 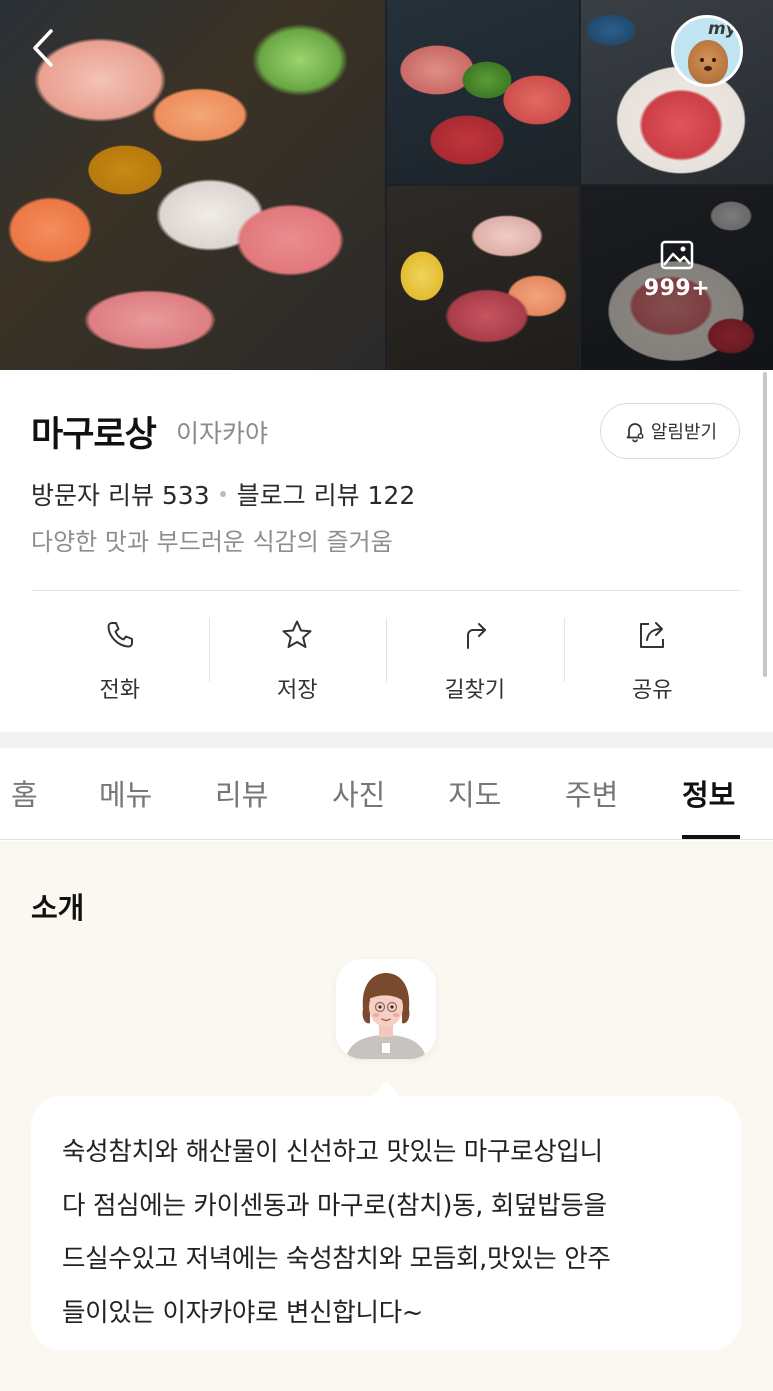 I want to click on intro-line: 드실수있고 저녁에는 숙성참치와 모듬회,맛있는 안주, so click(x=336, y=1259).